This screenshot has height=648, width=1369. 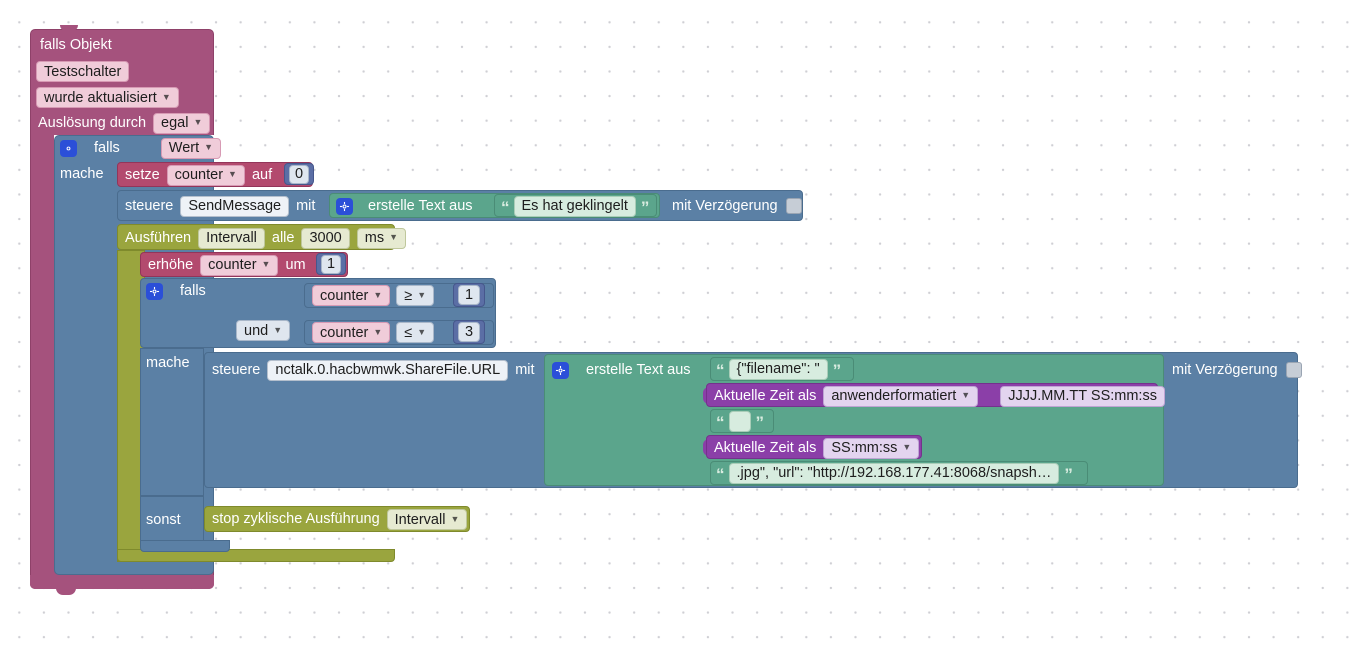 I want to click on sendto-delay-checkbox, so click(x=793, y=206).